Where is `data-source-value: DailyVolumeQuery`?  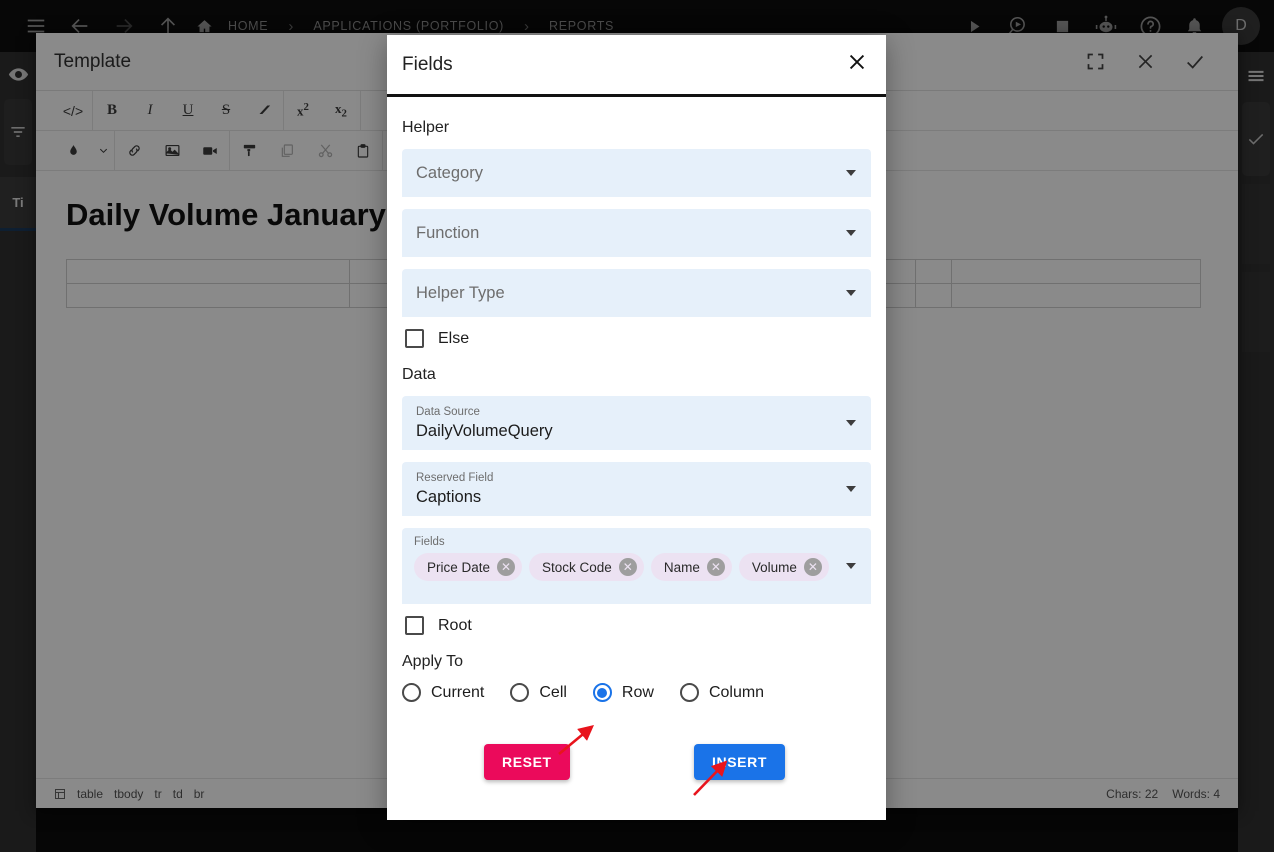 data-source-value: DailyVolumeQuery is located at coordinates (484, 430).